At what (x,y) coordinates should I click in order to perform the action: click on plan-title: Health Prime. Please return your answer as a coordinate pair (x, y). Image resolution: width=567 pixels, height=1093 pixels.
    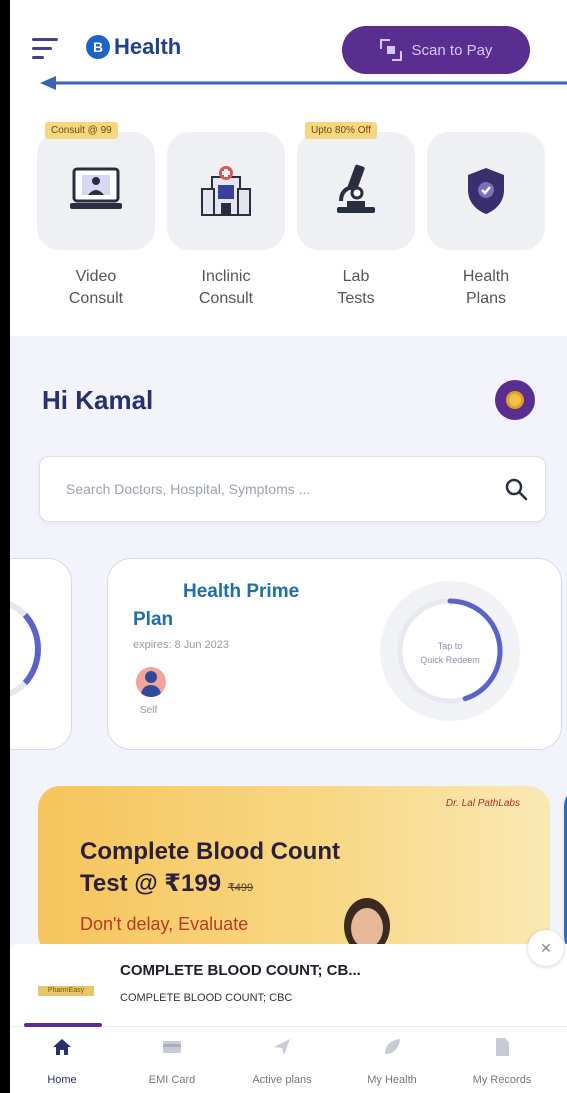
    Looking at the image, I should click on (241, 591).